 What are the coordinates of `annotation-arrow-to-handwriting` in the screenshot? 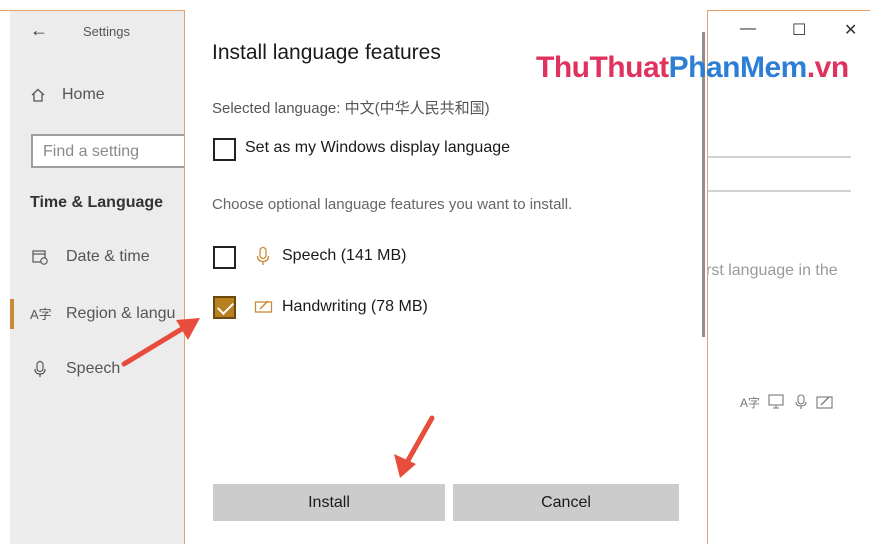 It's located at (160, 342).